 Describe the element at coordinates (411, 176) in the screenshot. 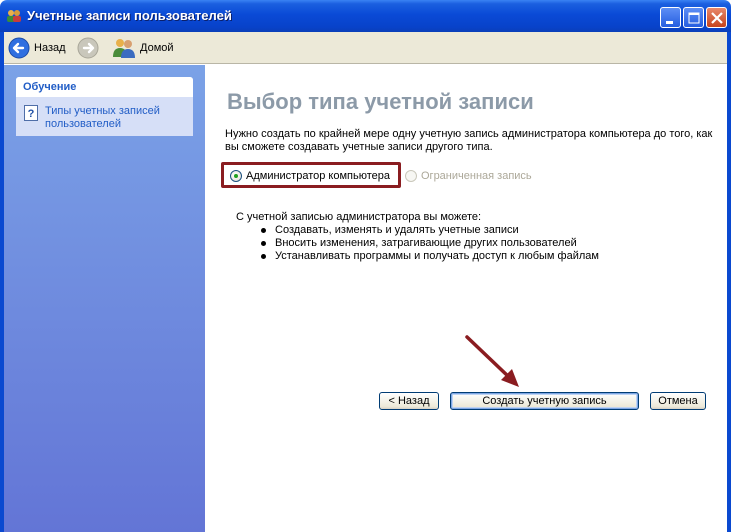

I see `radio-limited` at that location.